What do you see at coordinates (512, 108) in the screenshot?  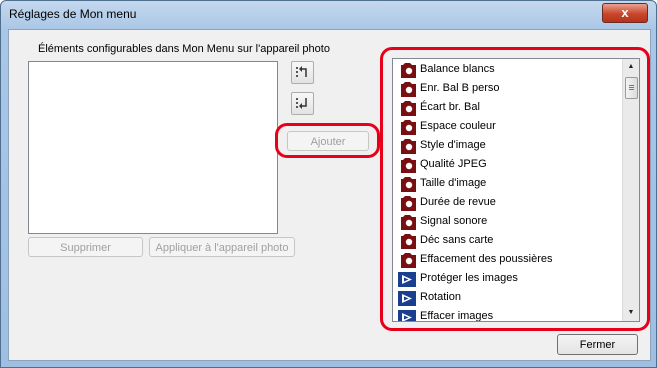 I see `list-item: Écart br. Bal` at bounding box center [512, 108].